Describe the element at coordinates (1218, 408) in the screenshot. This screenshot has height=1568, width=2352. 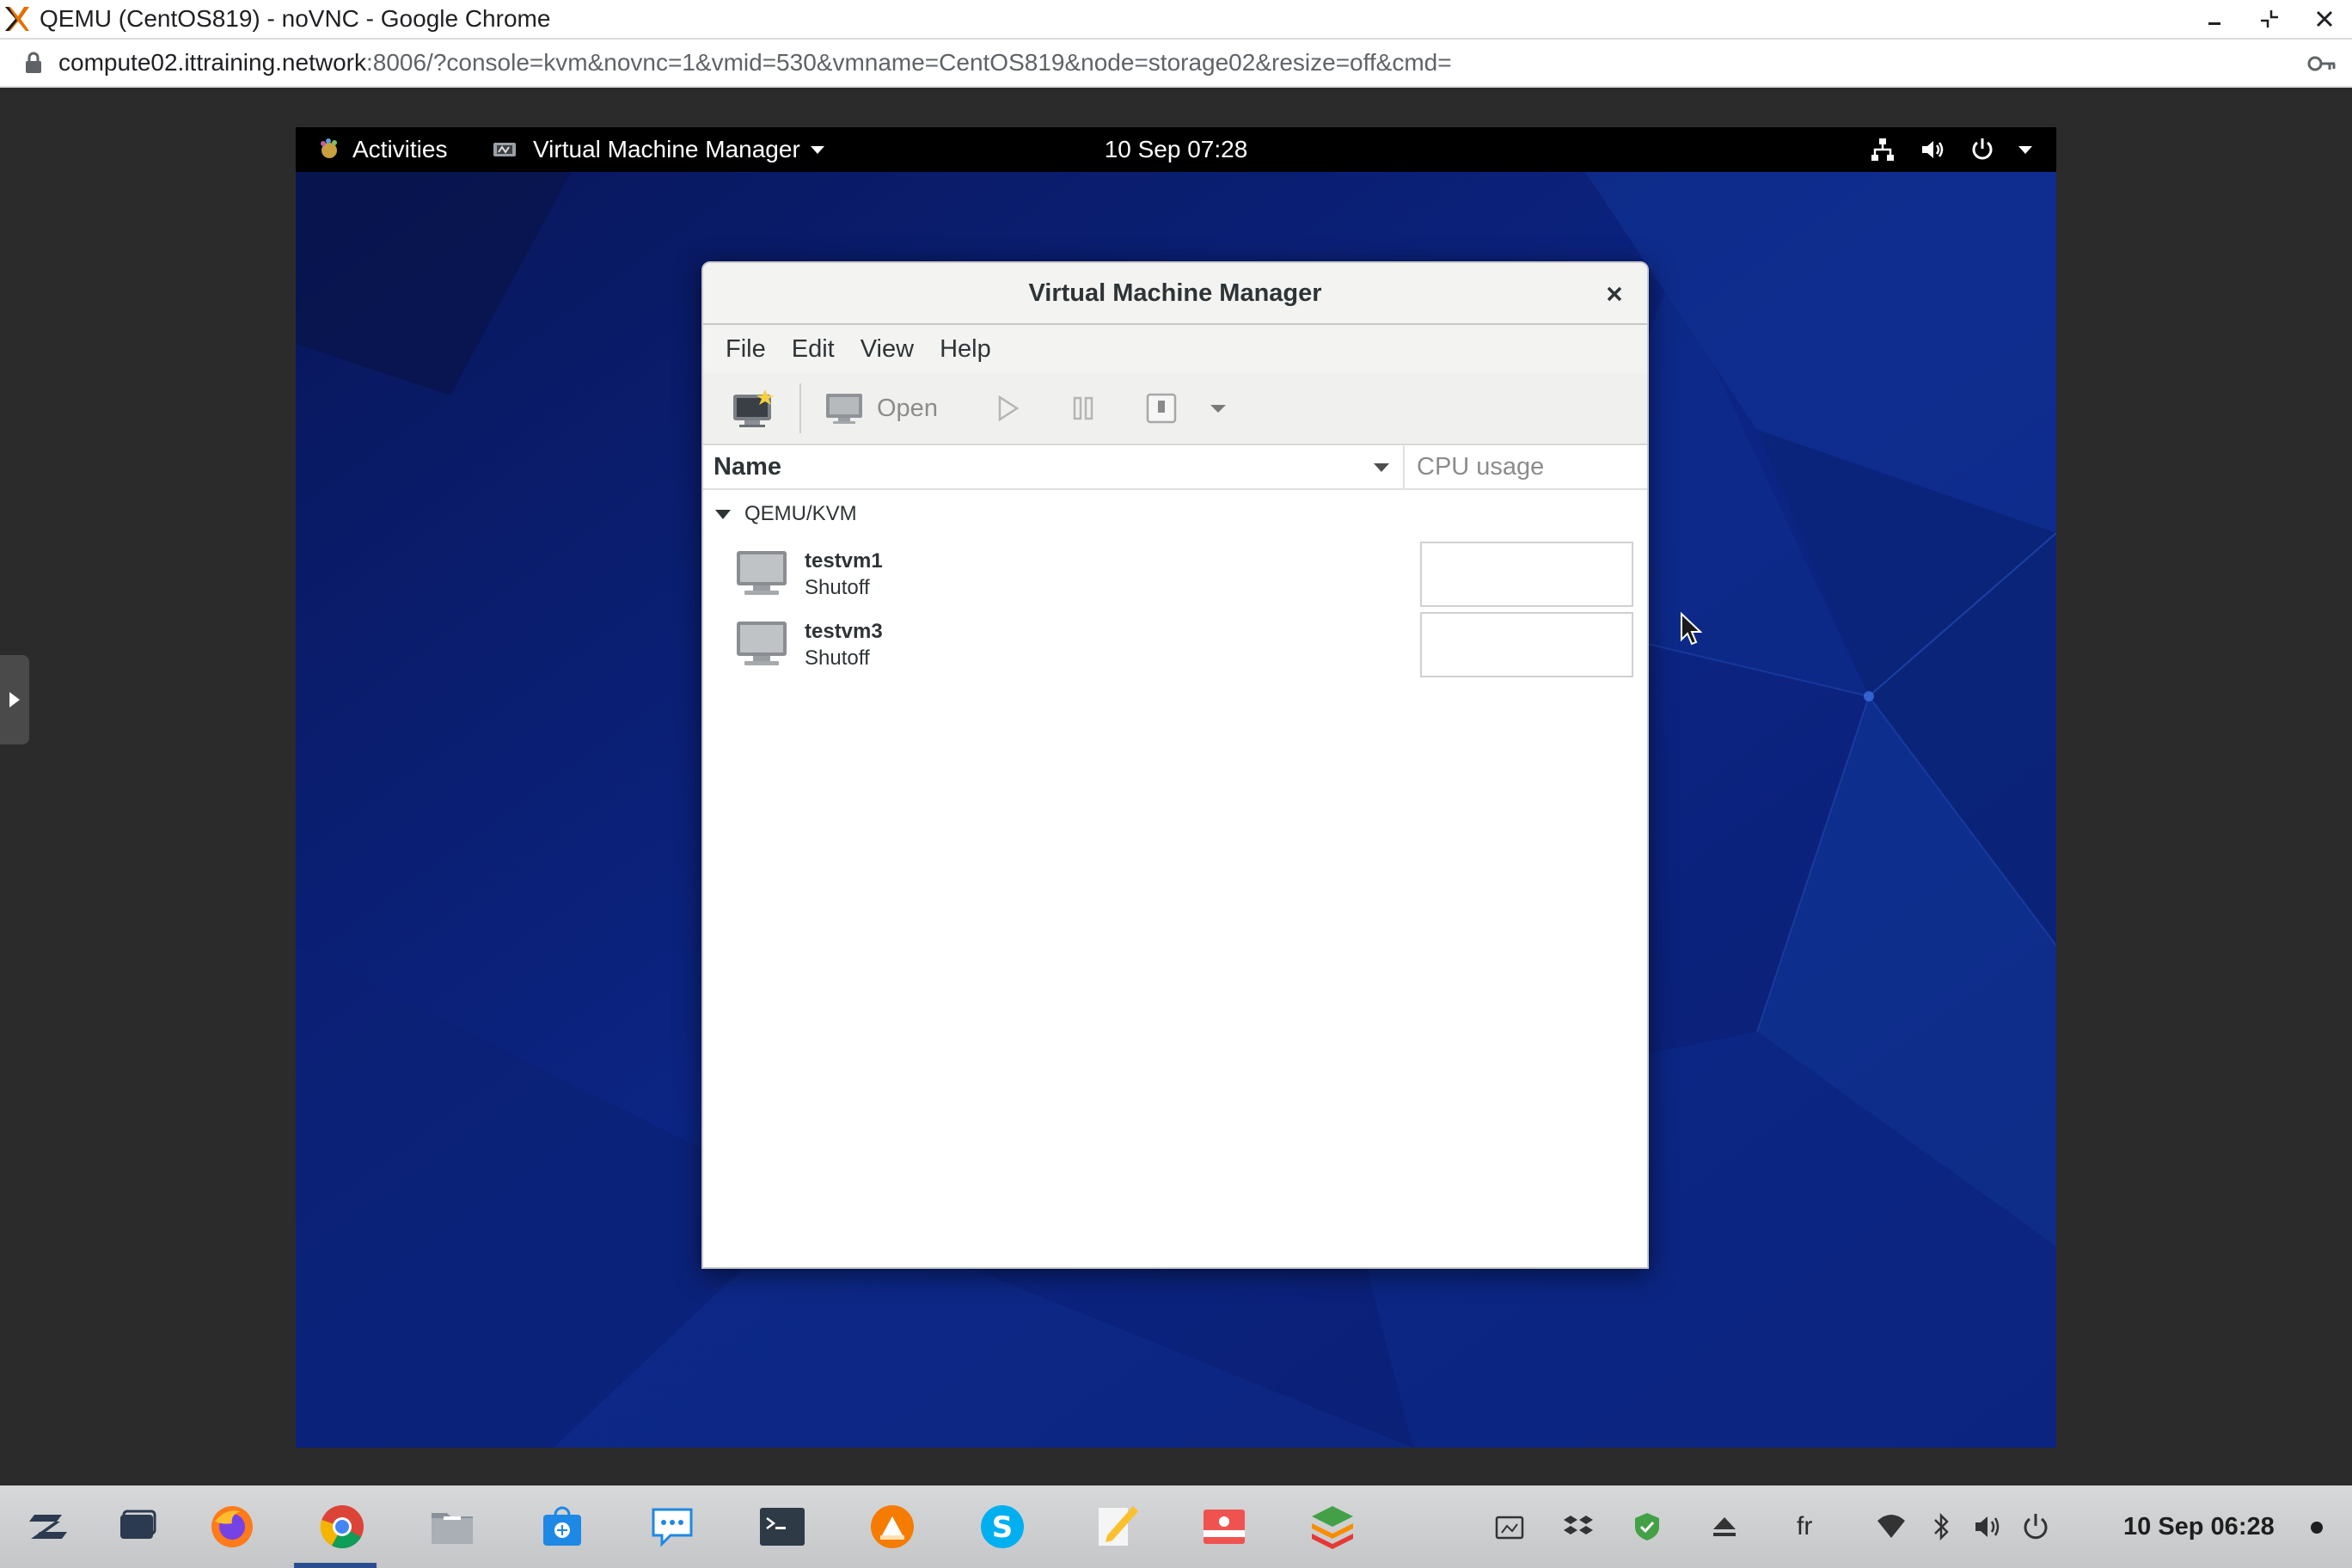
I see `shutdown-menu-button` at that location.